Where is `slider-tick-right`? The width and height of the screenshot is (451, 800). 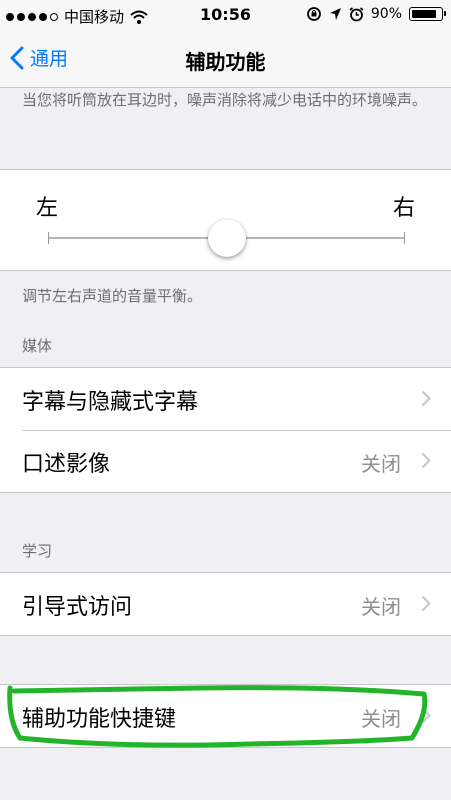
slider-tick-right is located at coordinates (404, 238).